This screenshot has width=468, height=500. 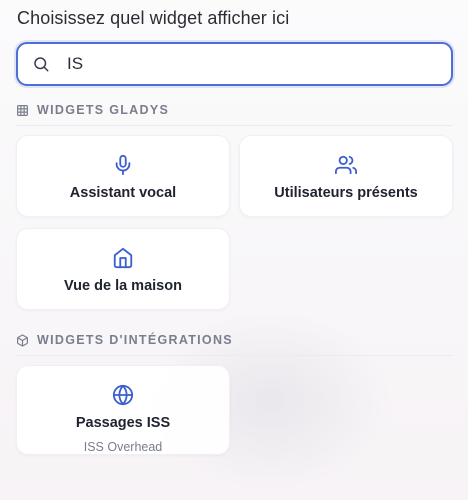 I want to click on page-title: Choisissez quel widget afficher ici, so click(x=153, y=18).